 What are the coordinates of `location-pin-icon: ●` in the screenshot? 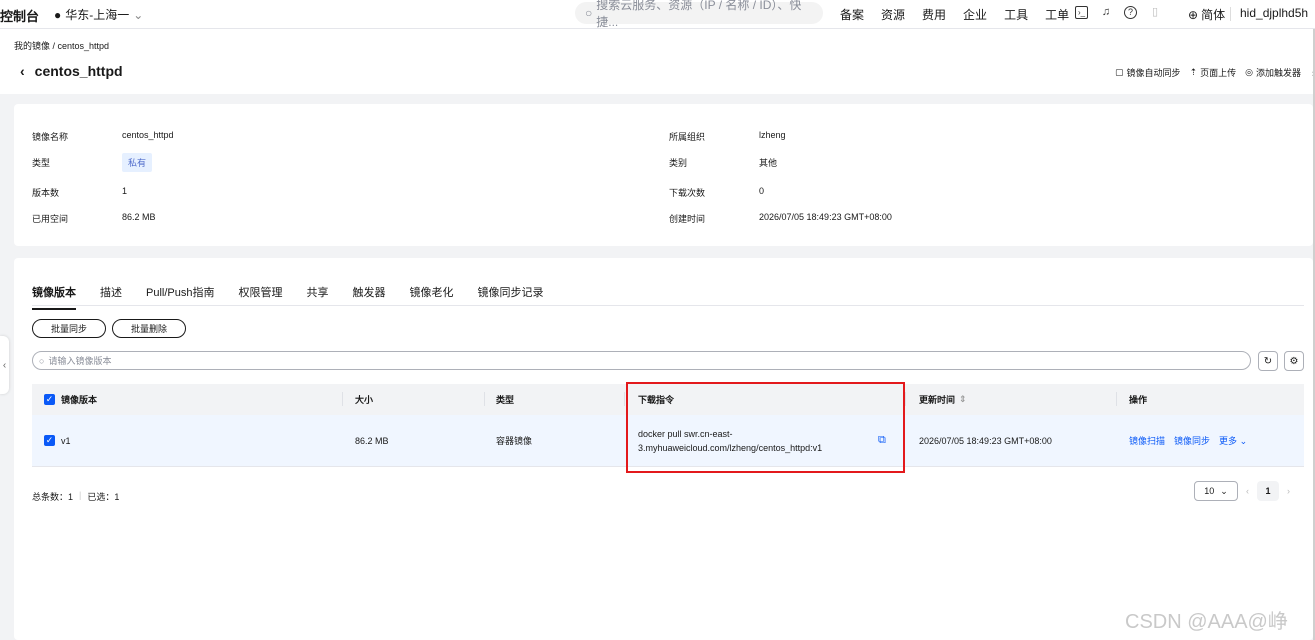 It's located at (58, 14).